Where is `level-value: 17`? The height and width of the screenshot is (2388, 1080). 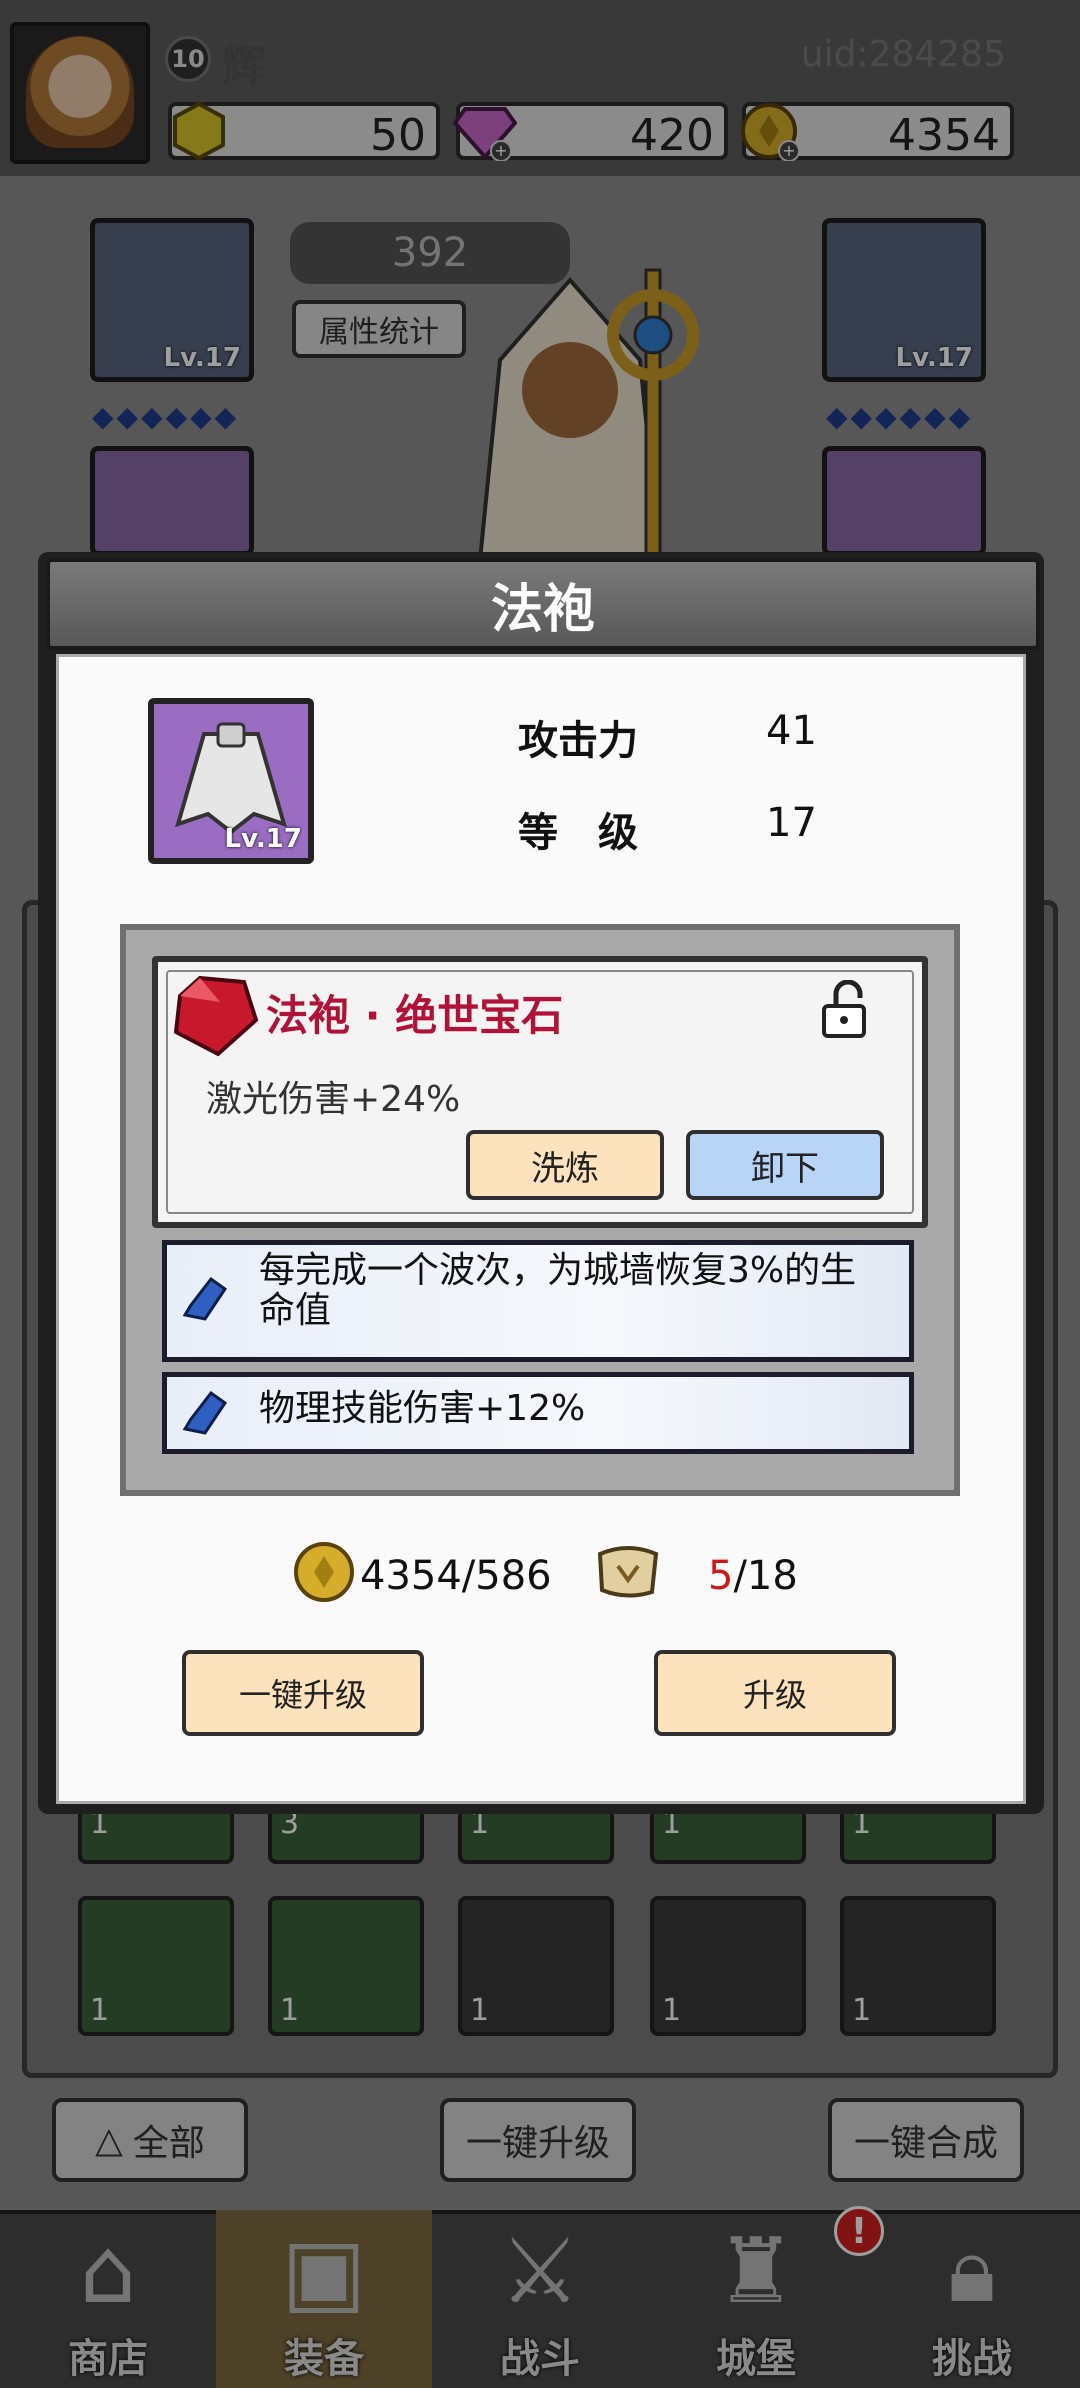 level-value: 17 is located at coordinates (791, 823).